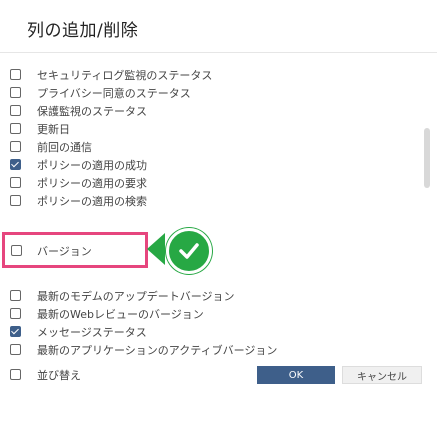  I want to click on column-row: 更新日, so click(40, 128).